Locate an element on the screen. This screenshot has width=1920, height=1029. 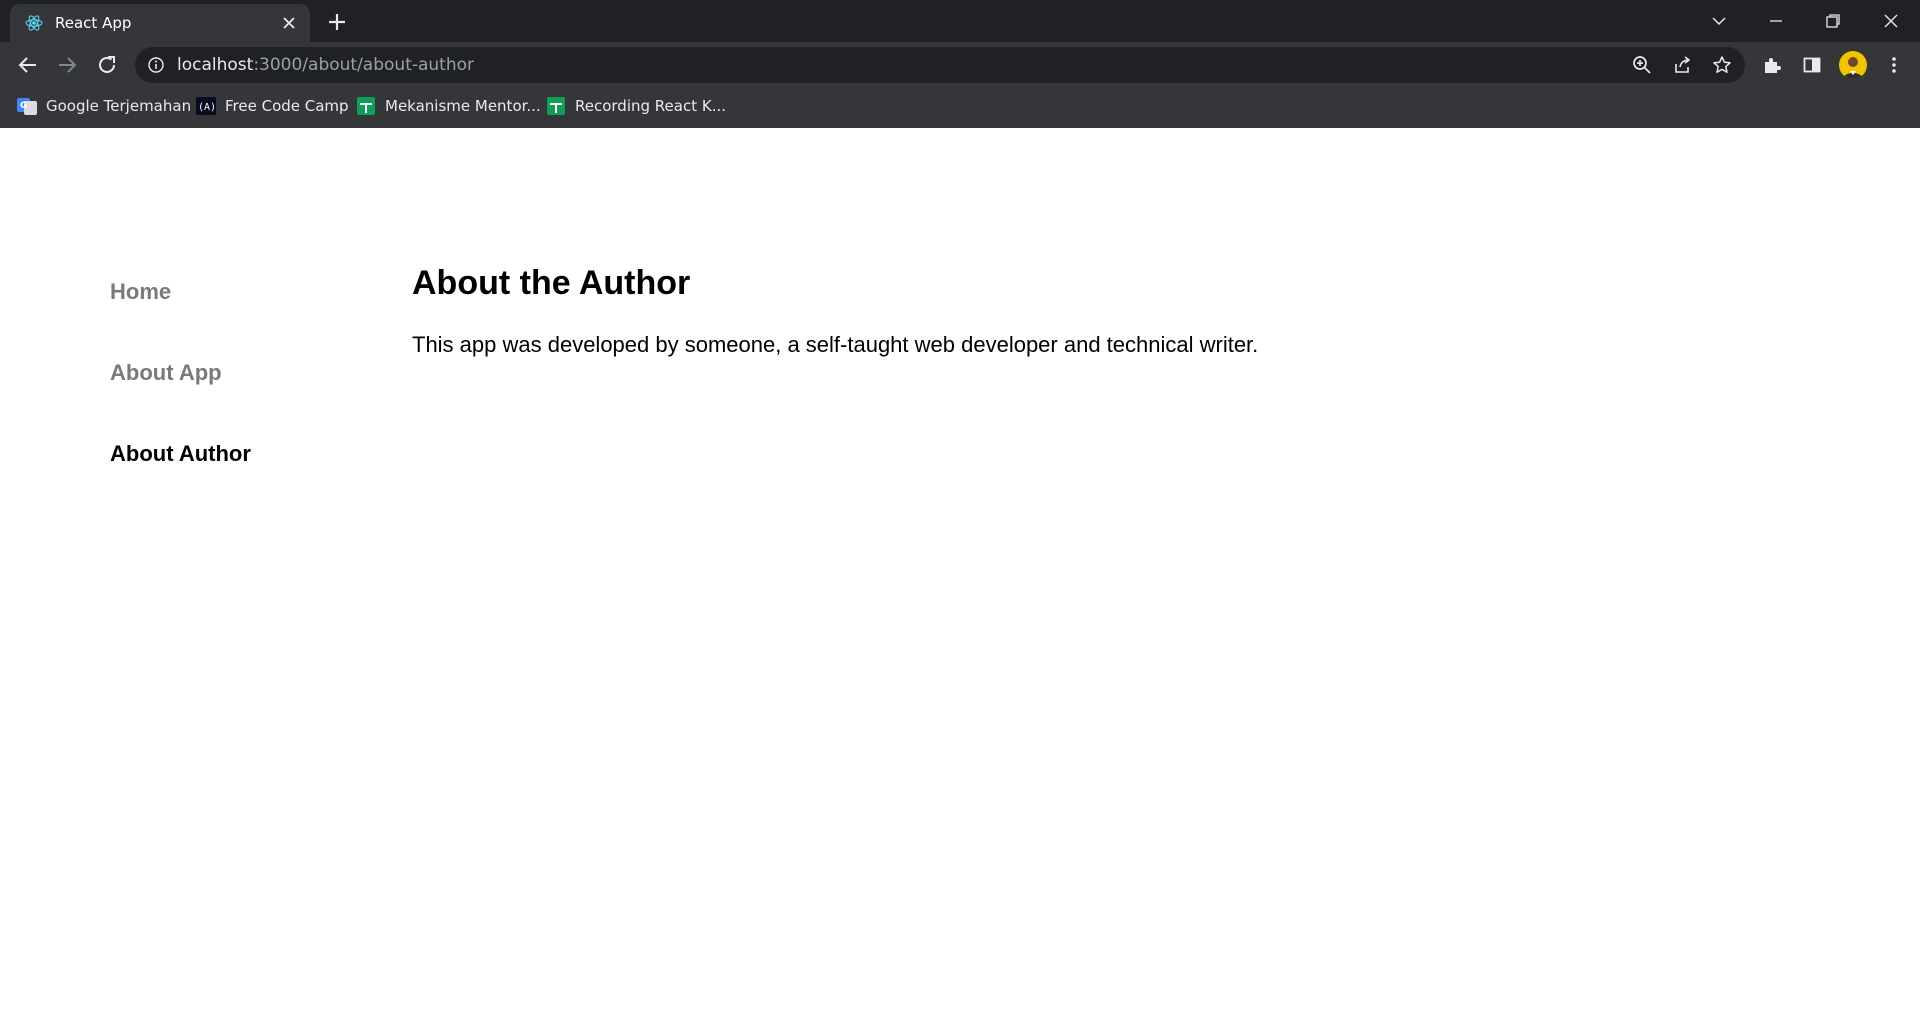
close-icon is located at coordinates (289, 23).